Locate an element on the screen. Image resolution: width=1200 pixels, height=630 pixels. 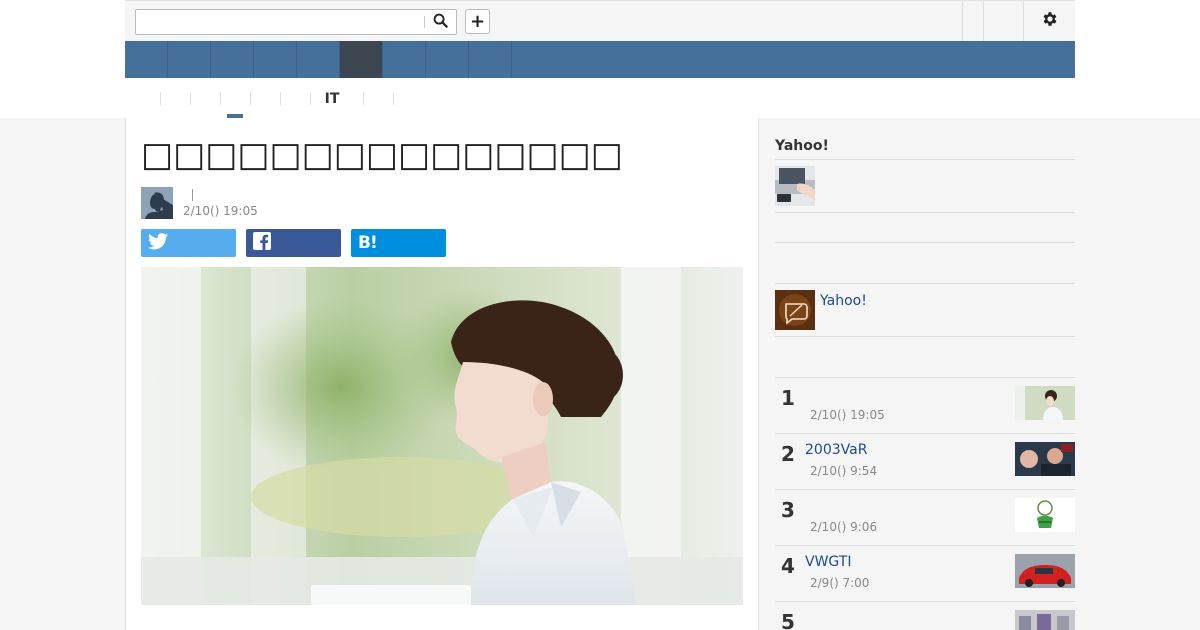
ranking-item: 2 2003VaR 2/10() 9:54 is located at coordinates (925, 461).